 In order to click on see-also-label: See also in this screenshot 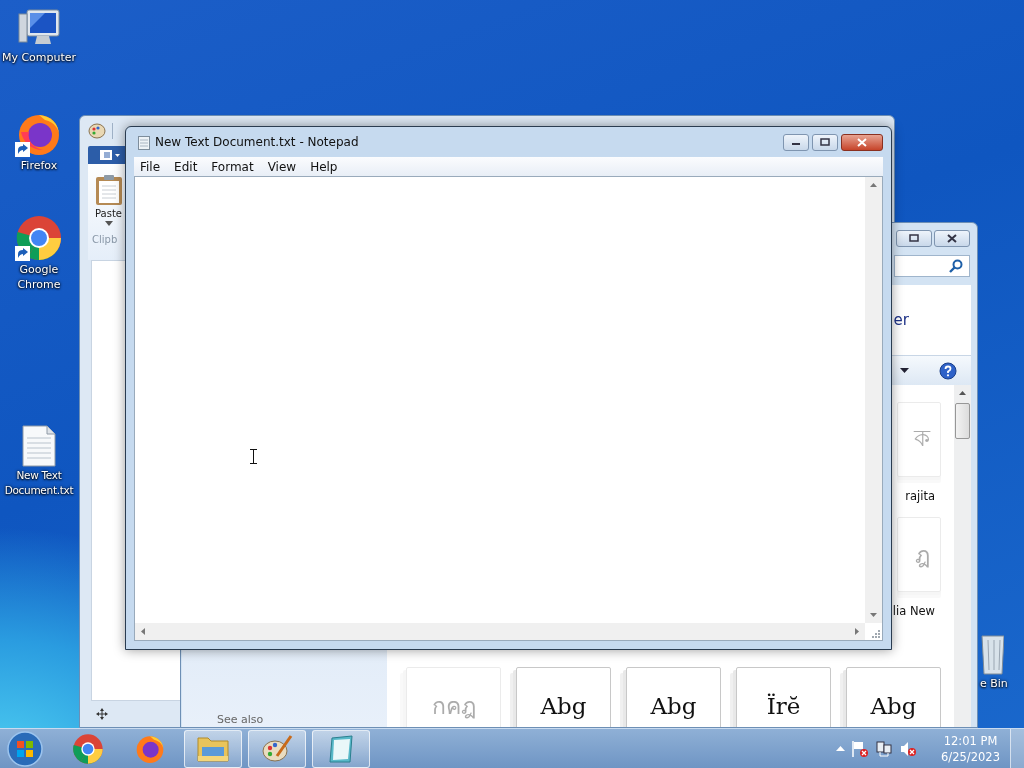, I will do `click(241, 720)`.